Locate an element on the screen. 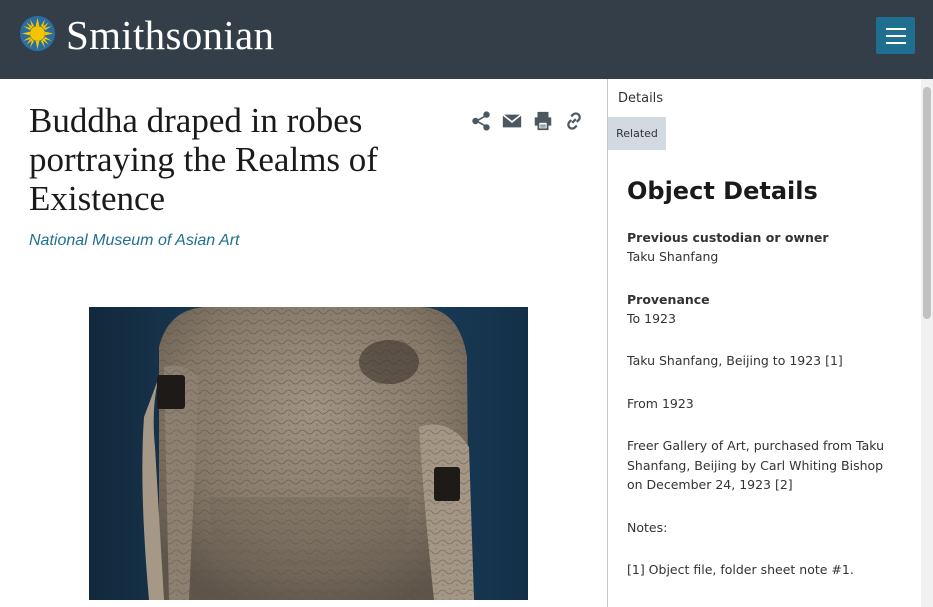 The image size is (933, 607). hamburger-menu-icon is located at coordinates (895, 35).